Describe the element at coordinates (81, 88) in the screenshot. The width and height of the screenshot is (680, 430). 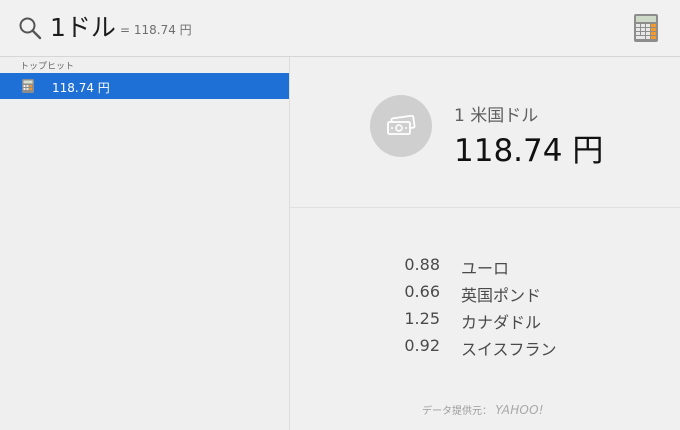
I see `list-item-label: 118.74 円` at that location.